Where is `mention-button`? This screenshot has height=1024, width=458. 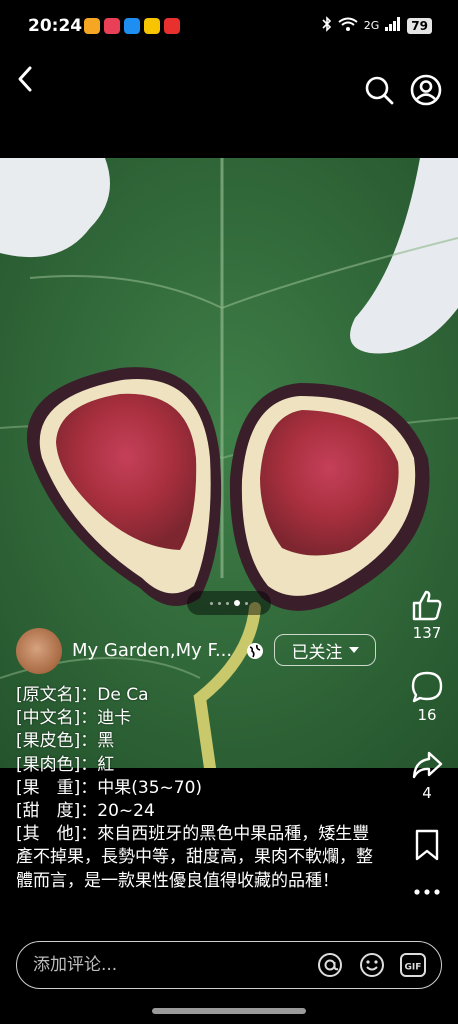 mention-button is located at coordinates (330, 965).